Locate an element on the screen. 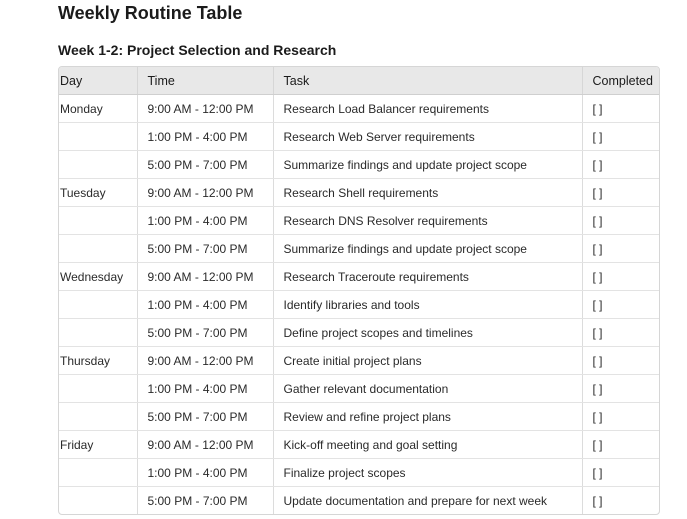  day-cell: Monday is located at coordinates (98, 108).